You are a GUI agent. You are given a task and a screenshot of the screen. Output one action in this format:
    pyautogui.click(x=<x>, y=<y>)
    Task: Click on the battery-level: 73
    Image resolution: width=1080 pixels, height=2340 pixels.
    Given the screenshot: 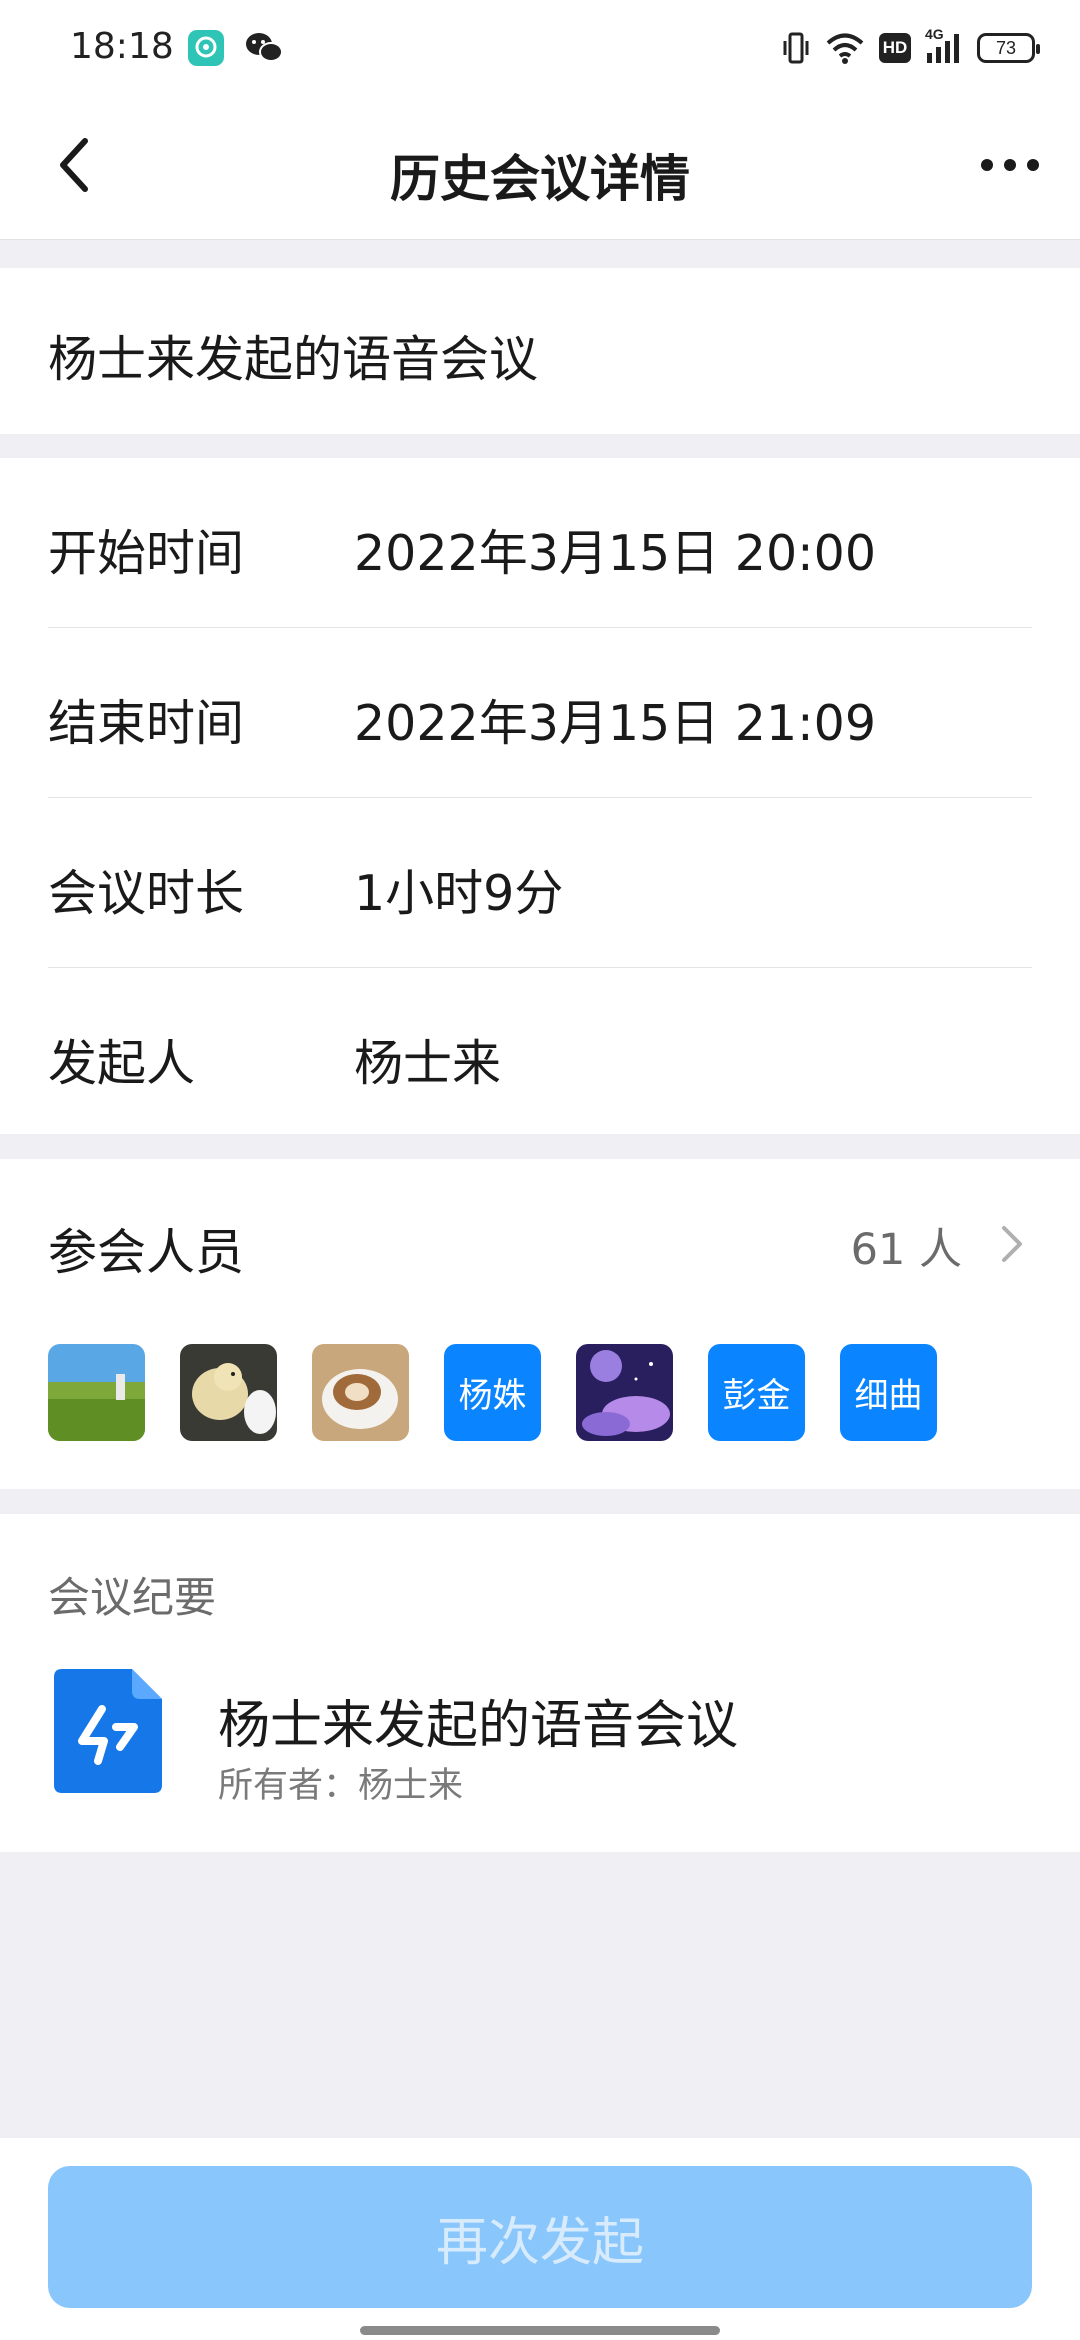 What is the action you would take?
    pyautogui.click(x=1006, y=47)
    